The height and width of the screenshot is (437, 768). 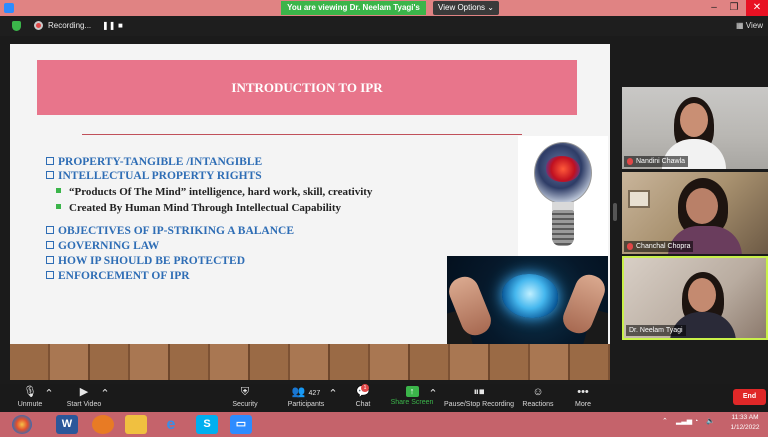 What do you see at coordinates (103, 424) in the screenshot?
I see `firefox-app-icon` at bounding box center [103, 424].